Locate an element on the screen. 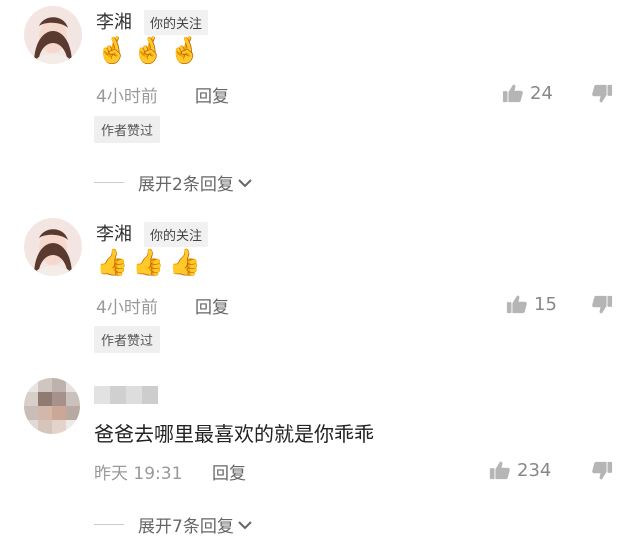  blurred-username is located at coordinates (126, 395).